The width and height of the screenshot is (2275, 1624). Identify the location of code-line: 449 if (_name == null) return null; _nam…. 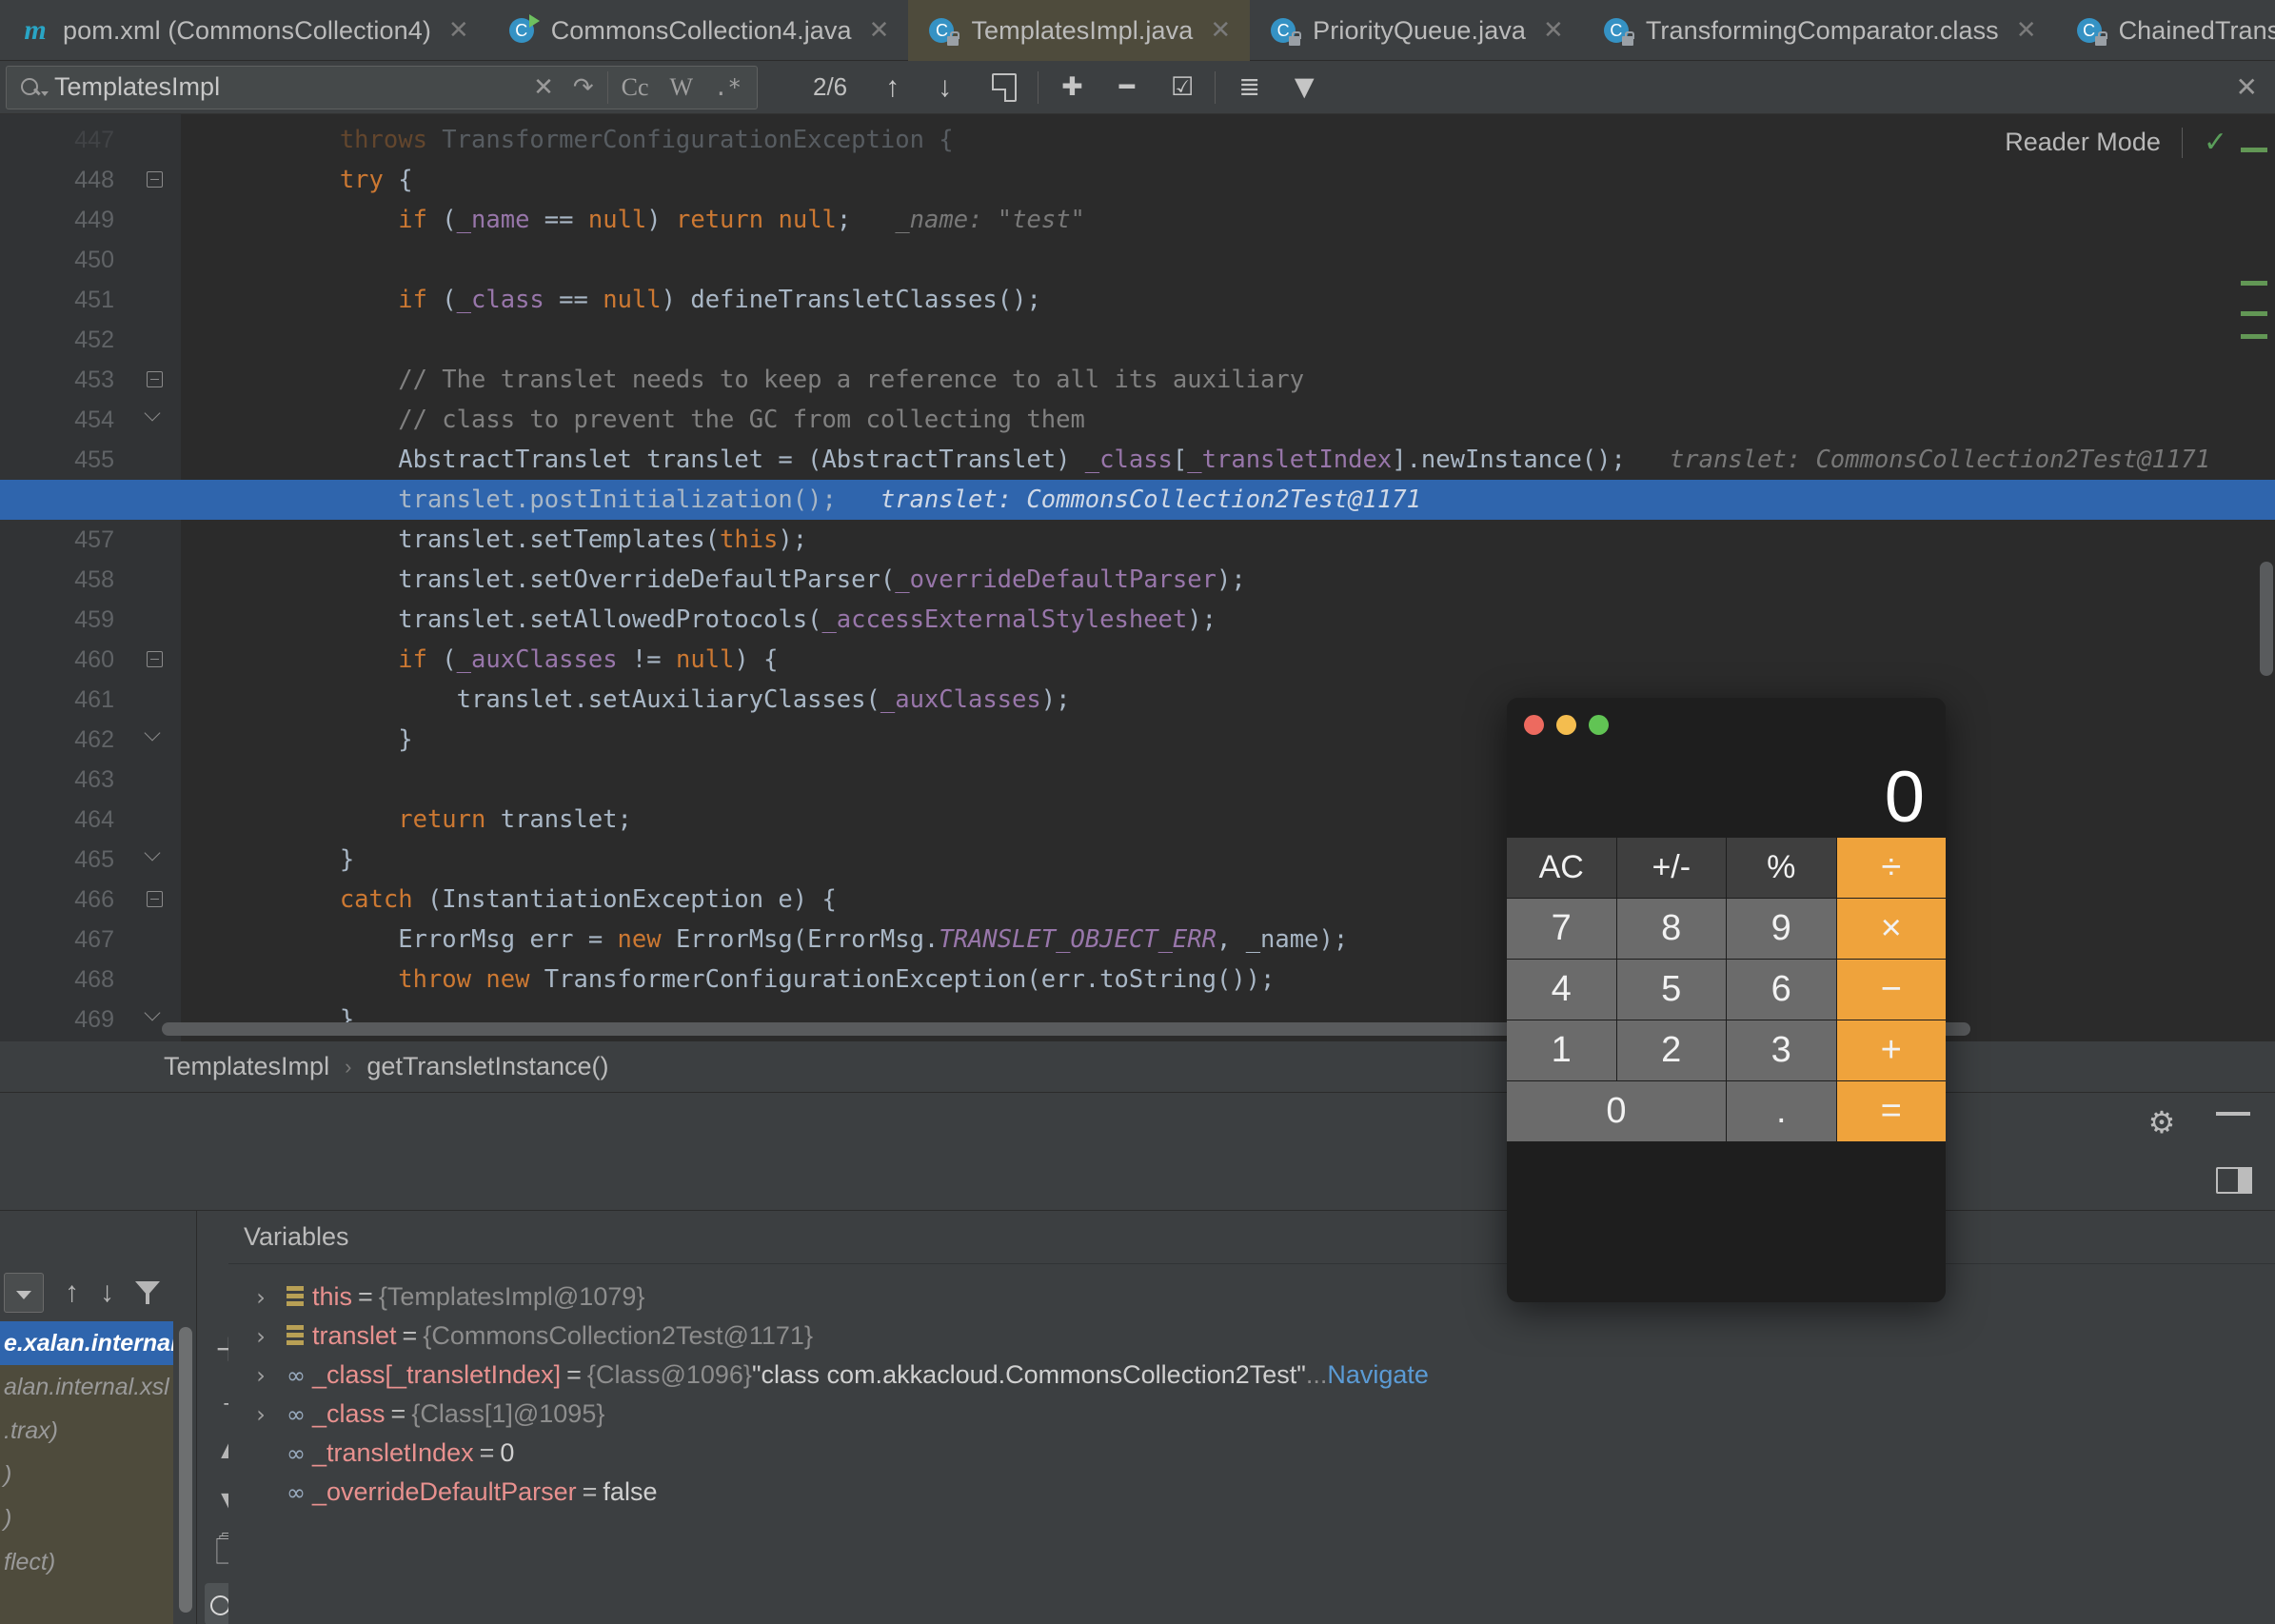
(1174, 220).